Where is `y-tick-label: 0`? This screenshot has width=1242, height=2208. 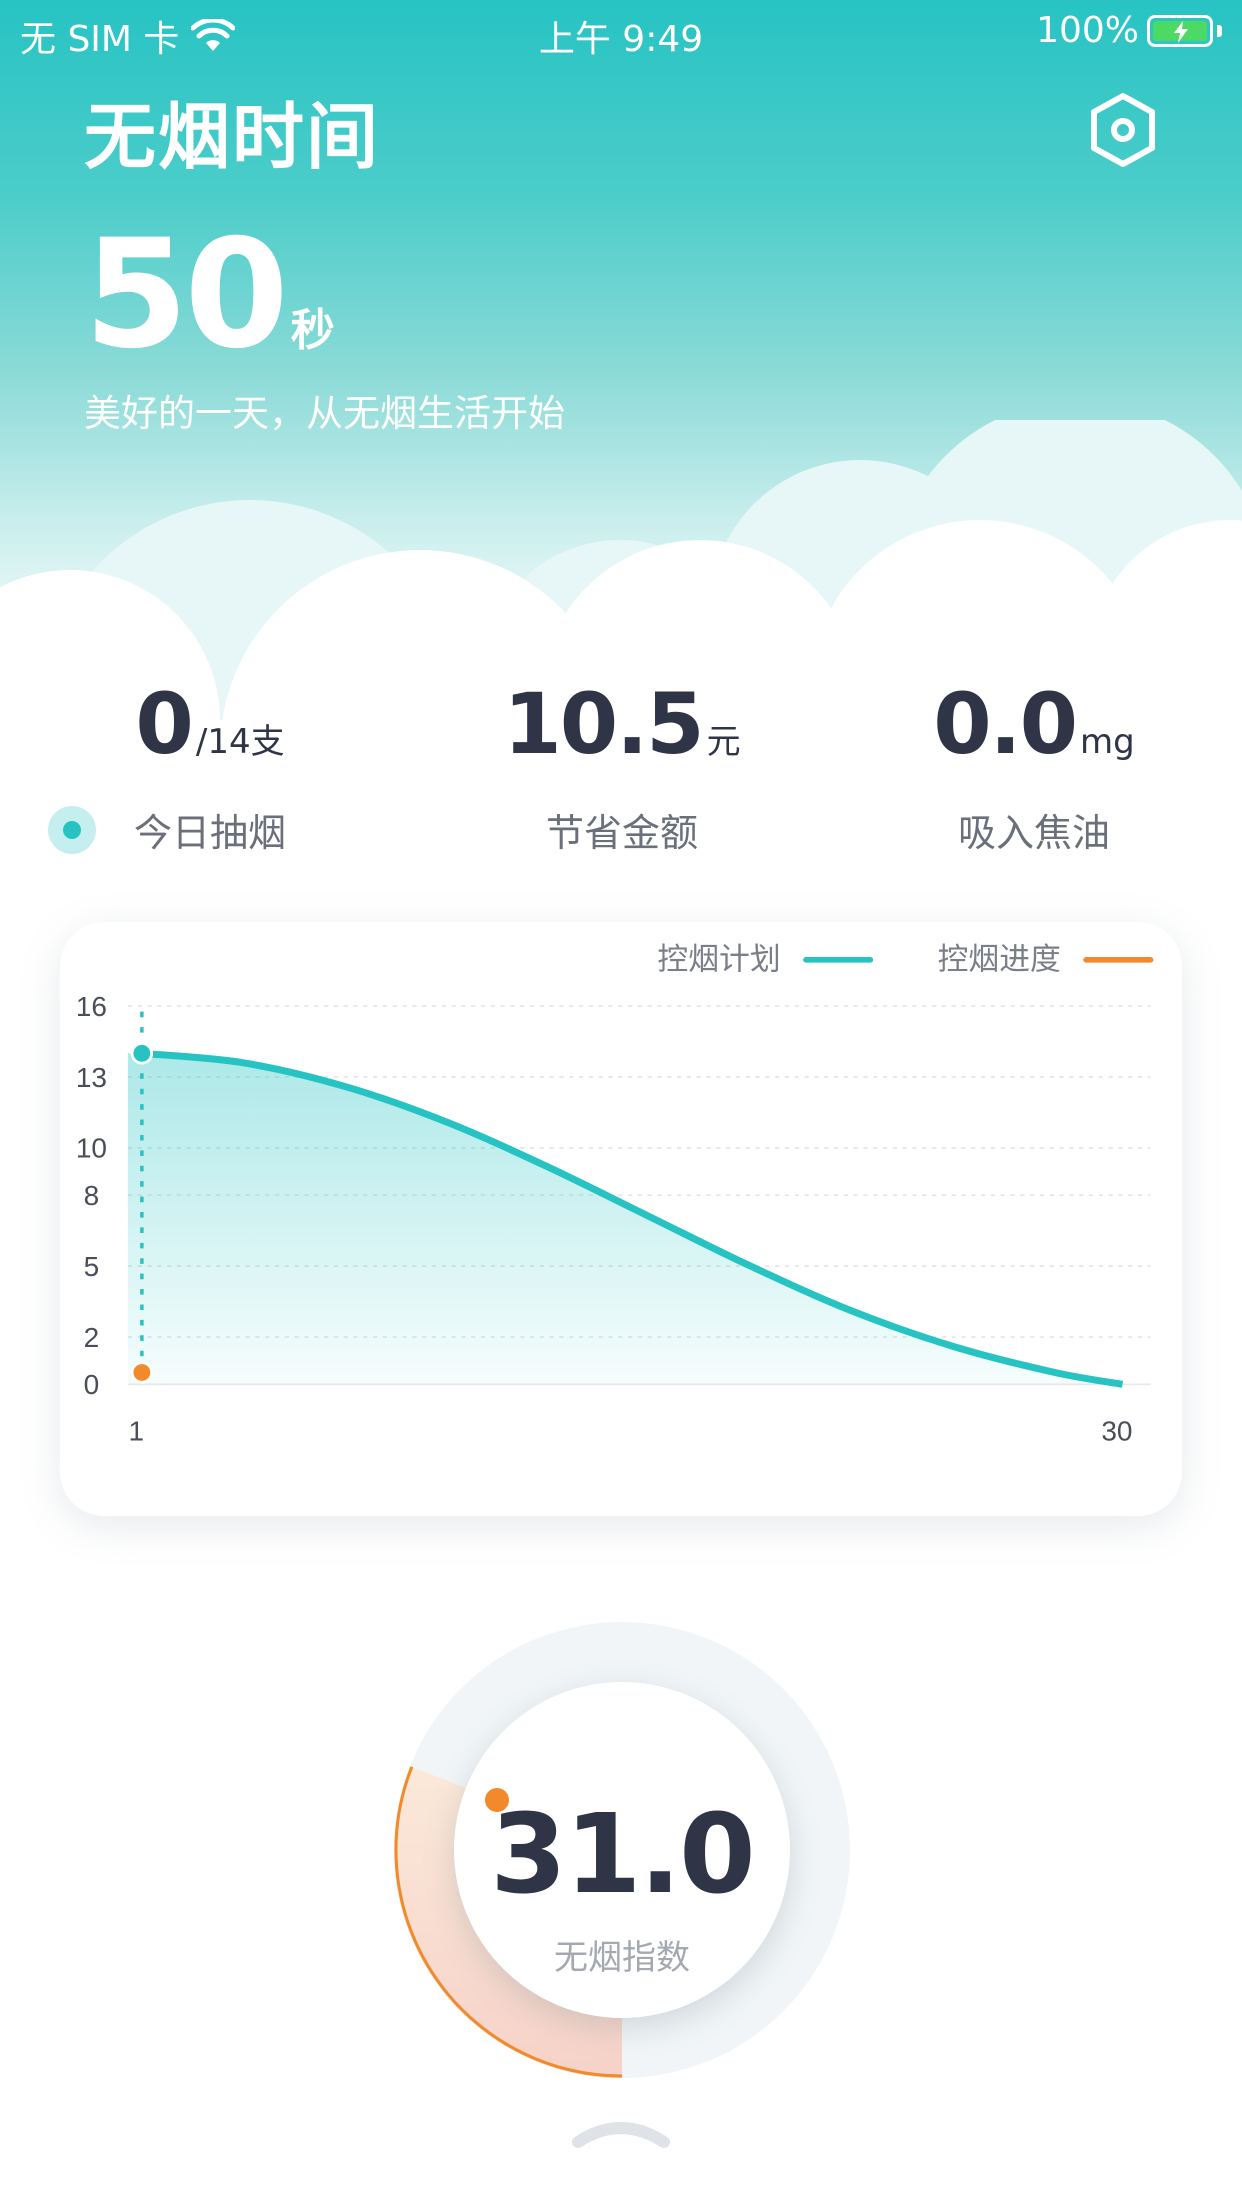
y-tick-label: 0 is located at coordinates (92, 1384).